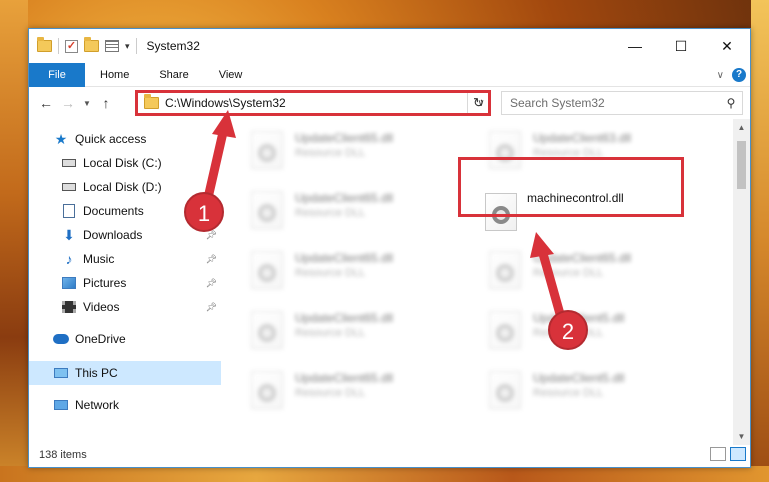 The image size is (769, 482). Describe the element at coordinates (113, 235) in the screenshot. I see `sidebar-item-label: Downloads` at that location.